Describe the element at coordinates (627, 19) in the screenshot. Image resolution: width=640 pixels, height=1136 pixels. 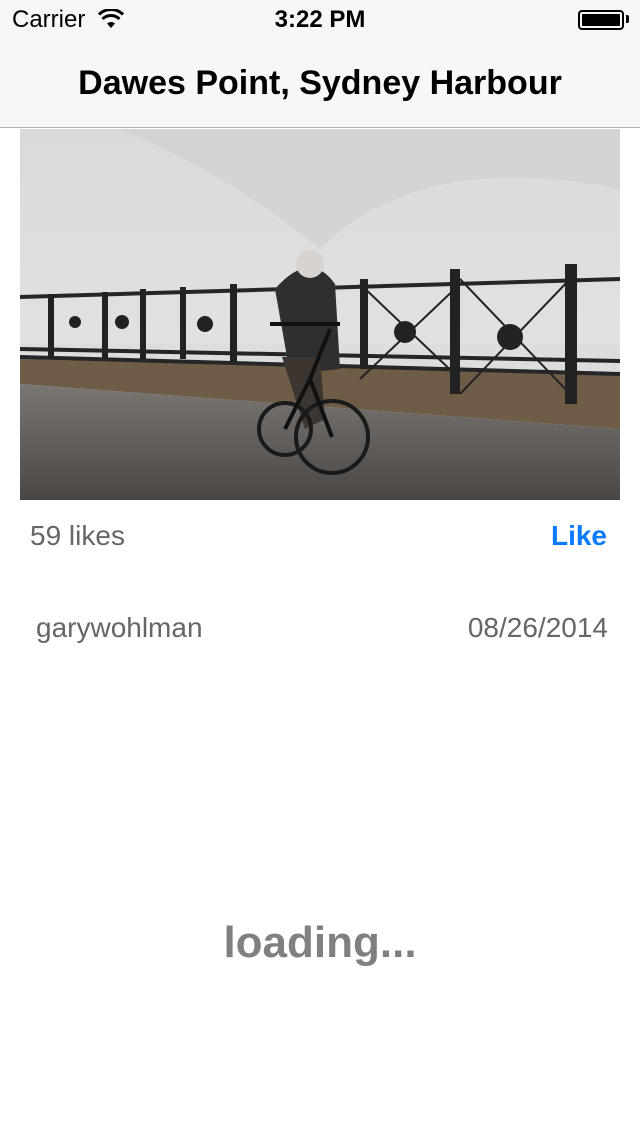
I see `battery-tip` at that location.